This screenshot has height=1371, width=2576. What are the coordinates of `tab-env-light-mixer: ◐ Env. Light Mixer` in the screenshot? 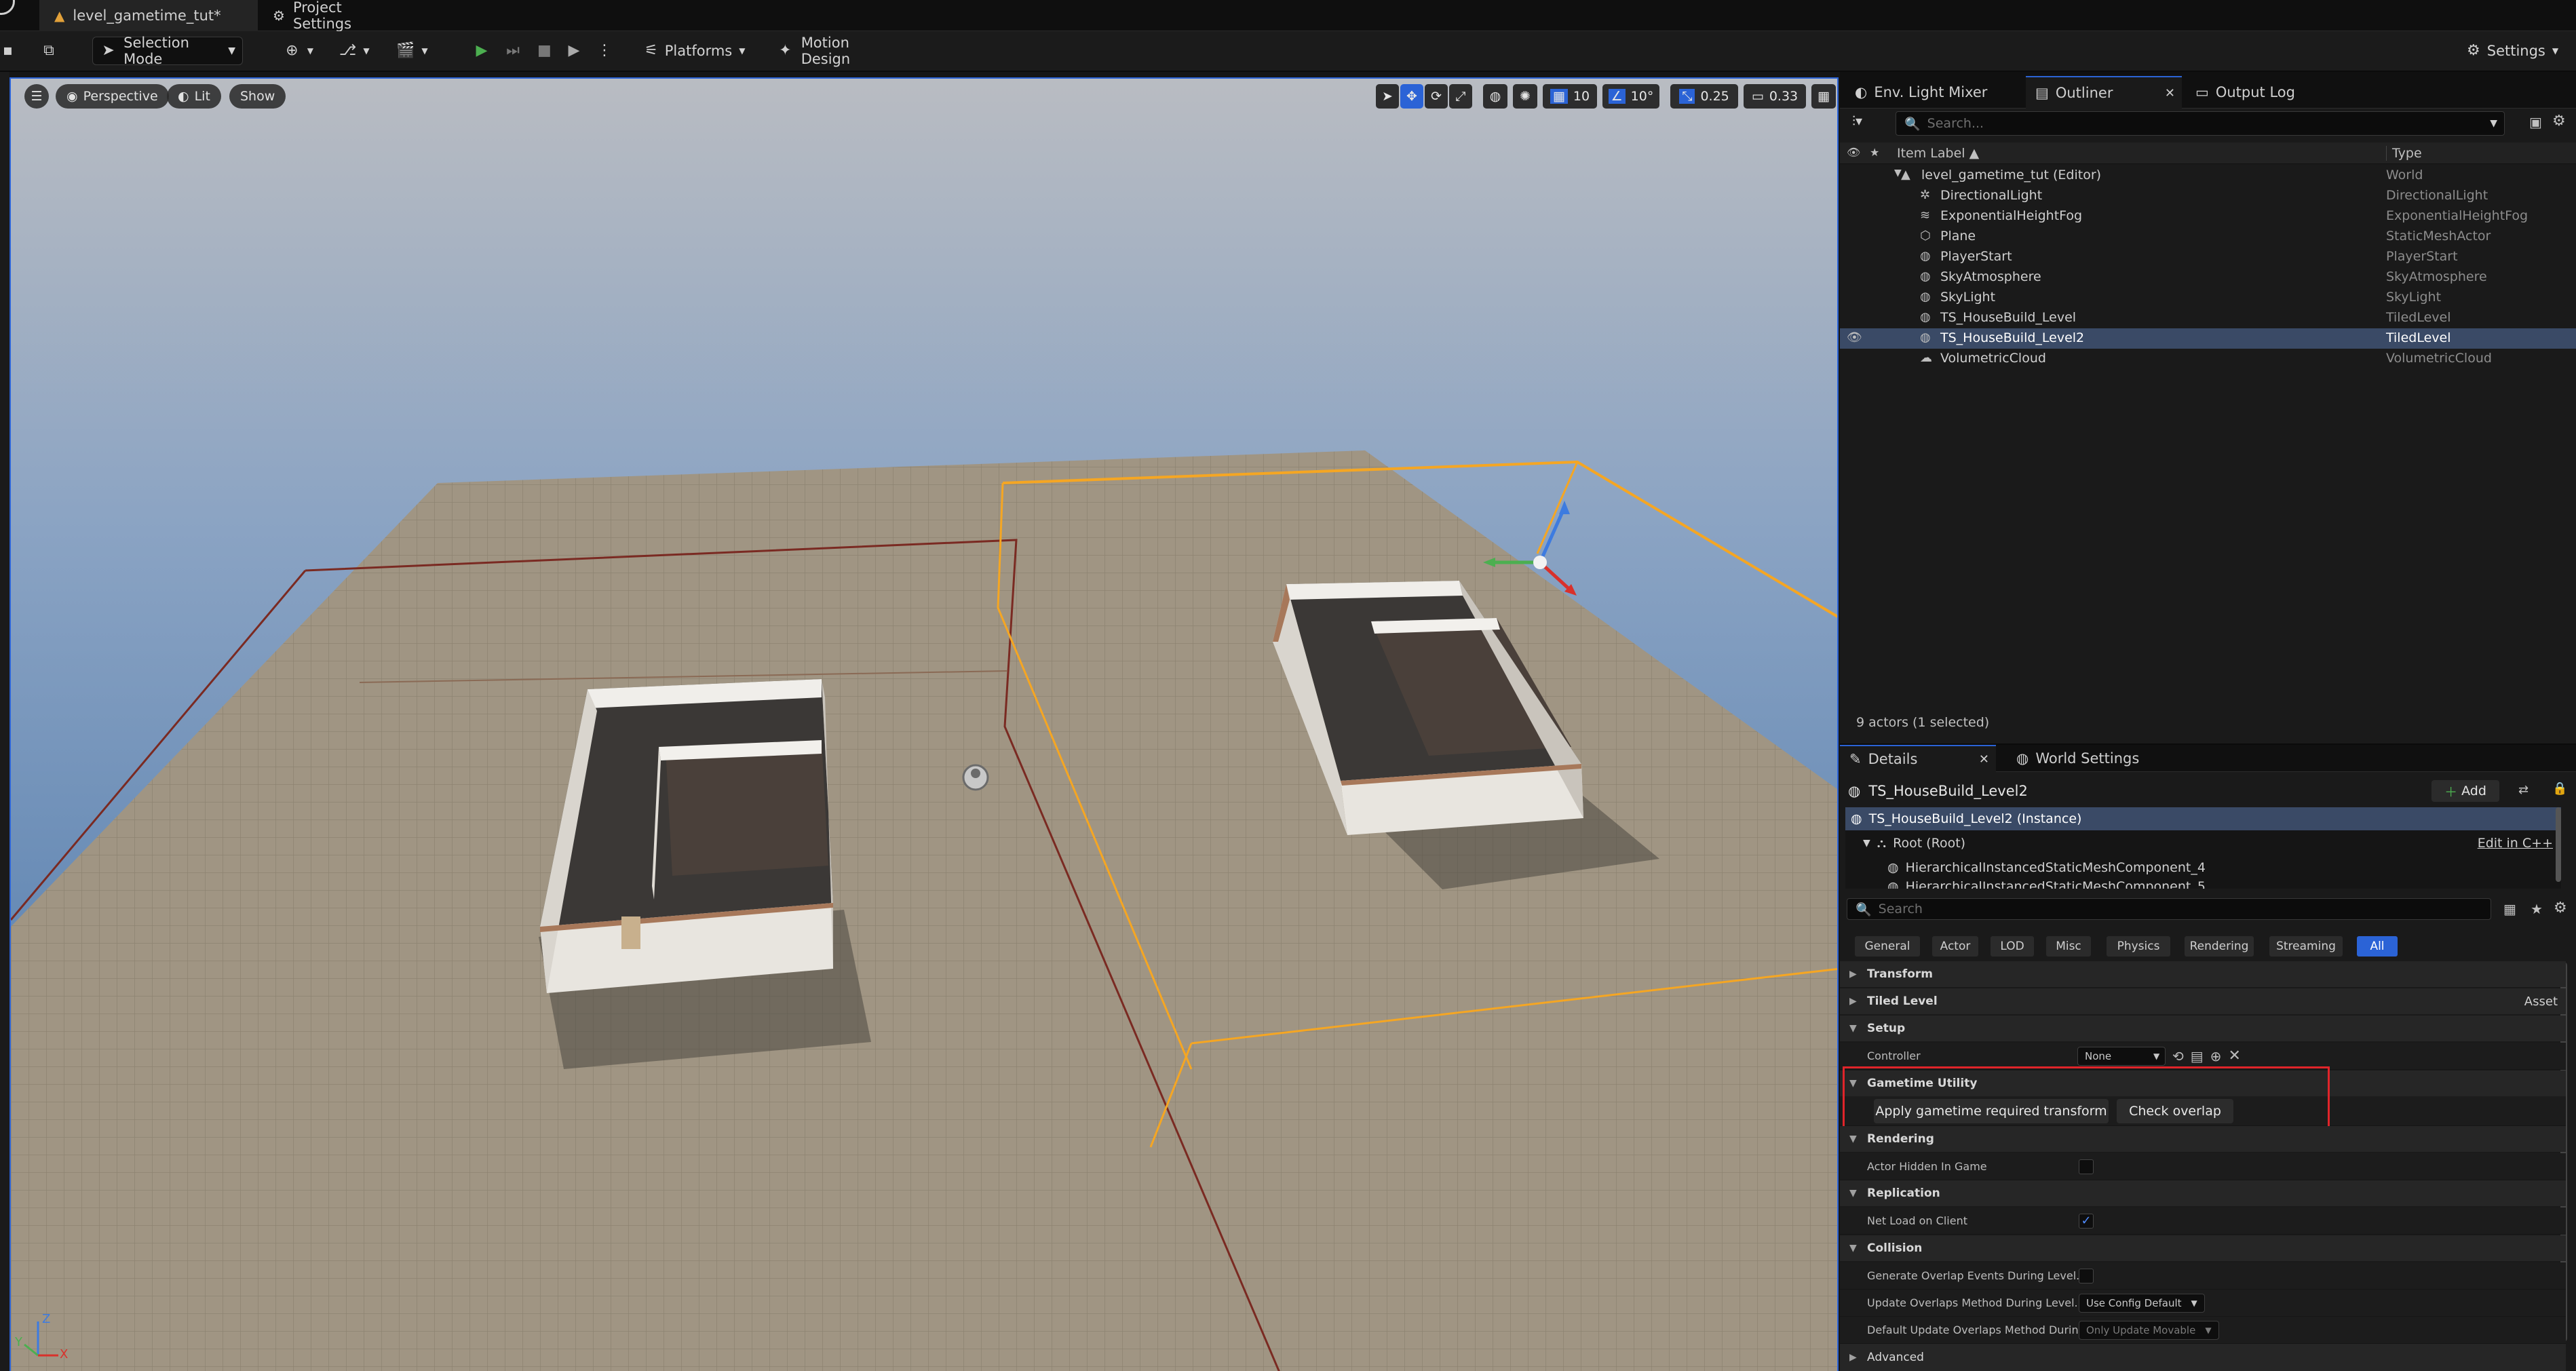 It's located at (1934, 93).